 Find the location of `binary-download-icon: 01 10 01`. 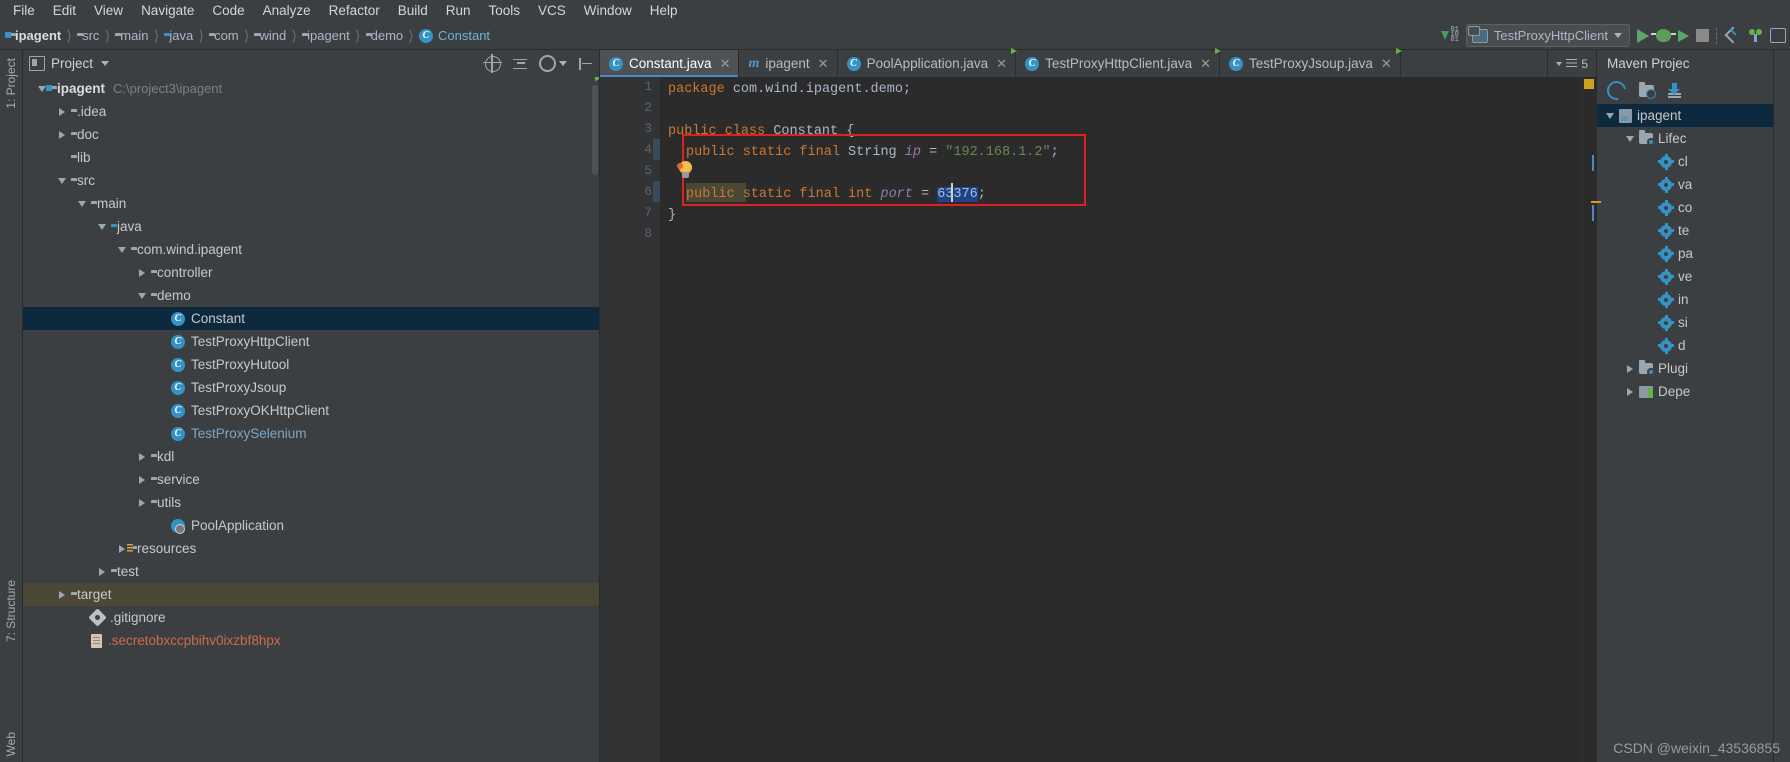

binary-download-icon: 01 10 01 is located at coordinates (1450, 35).